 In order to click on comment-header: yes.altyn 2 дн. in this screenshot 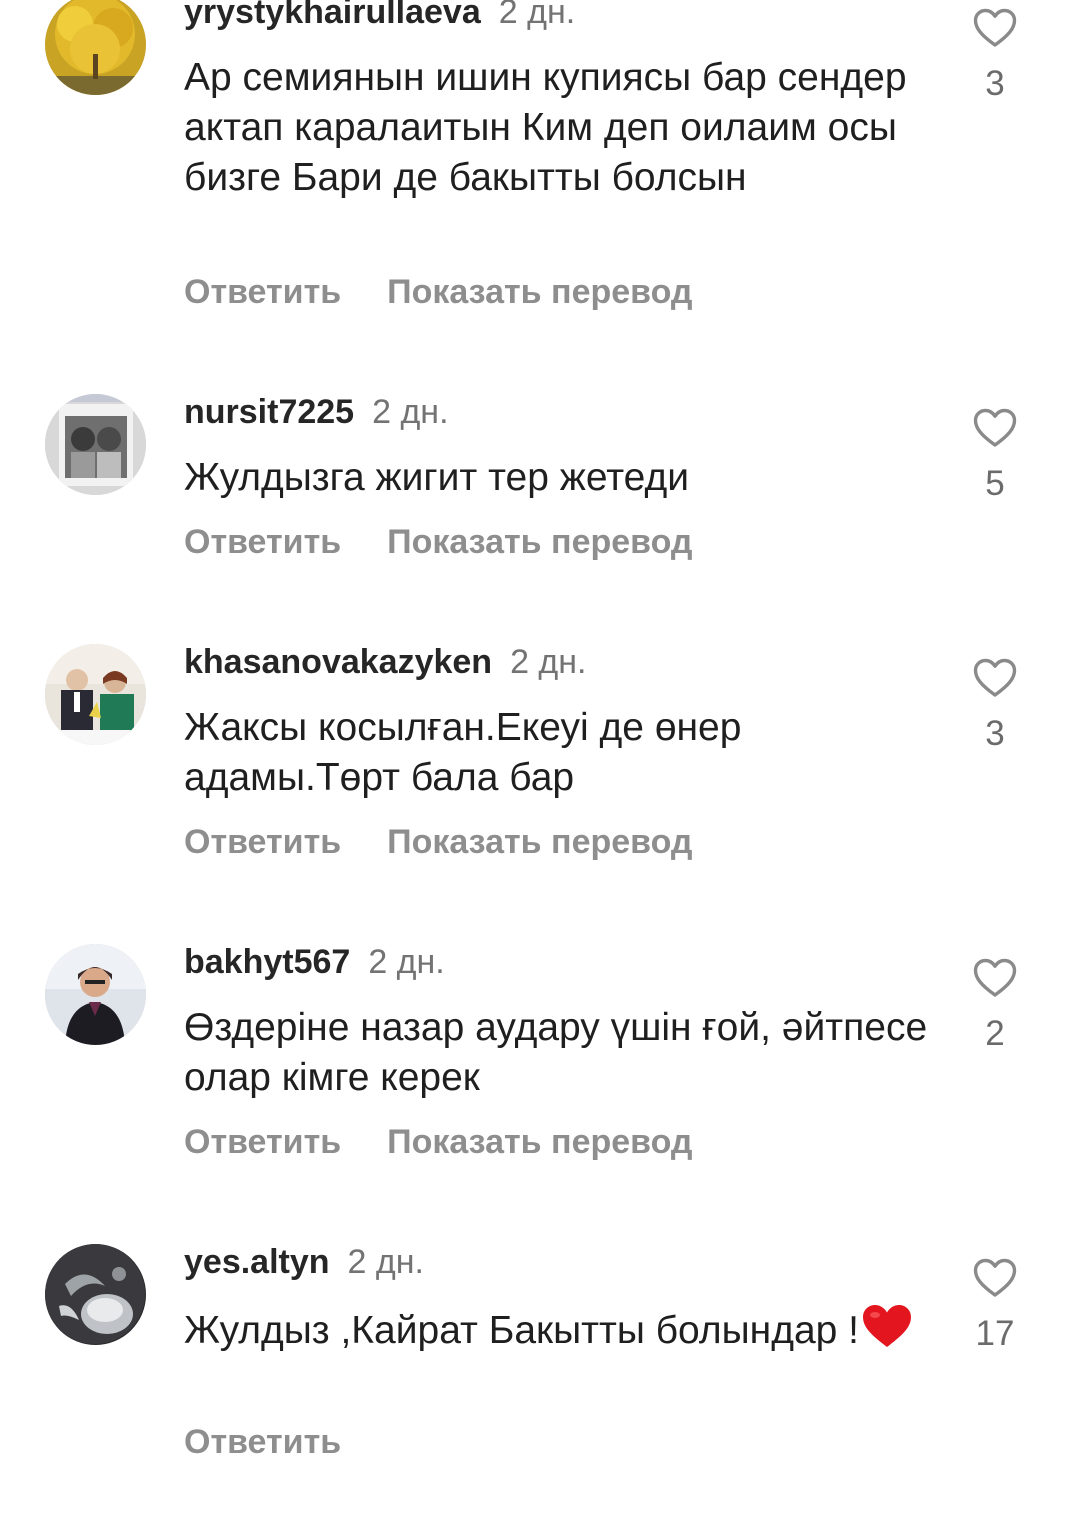, I will do `click(304, 1262)`.